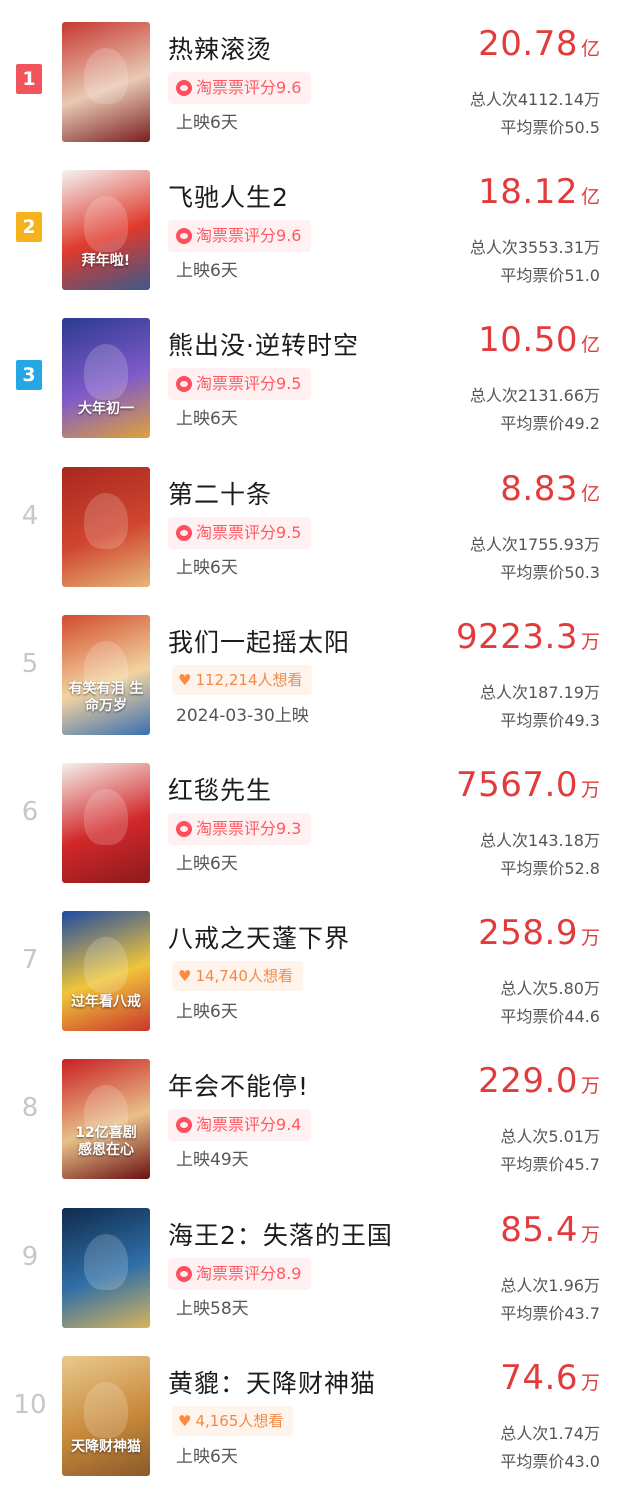  I want to click on release-info: 上映58天, so click(212, 1308).